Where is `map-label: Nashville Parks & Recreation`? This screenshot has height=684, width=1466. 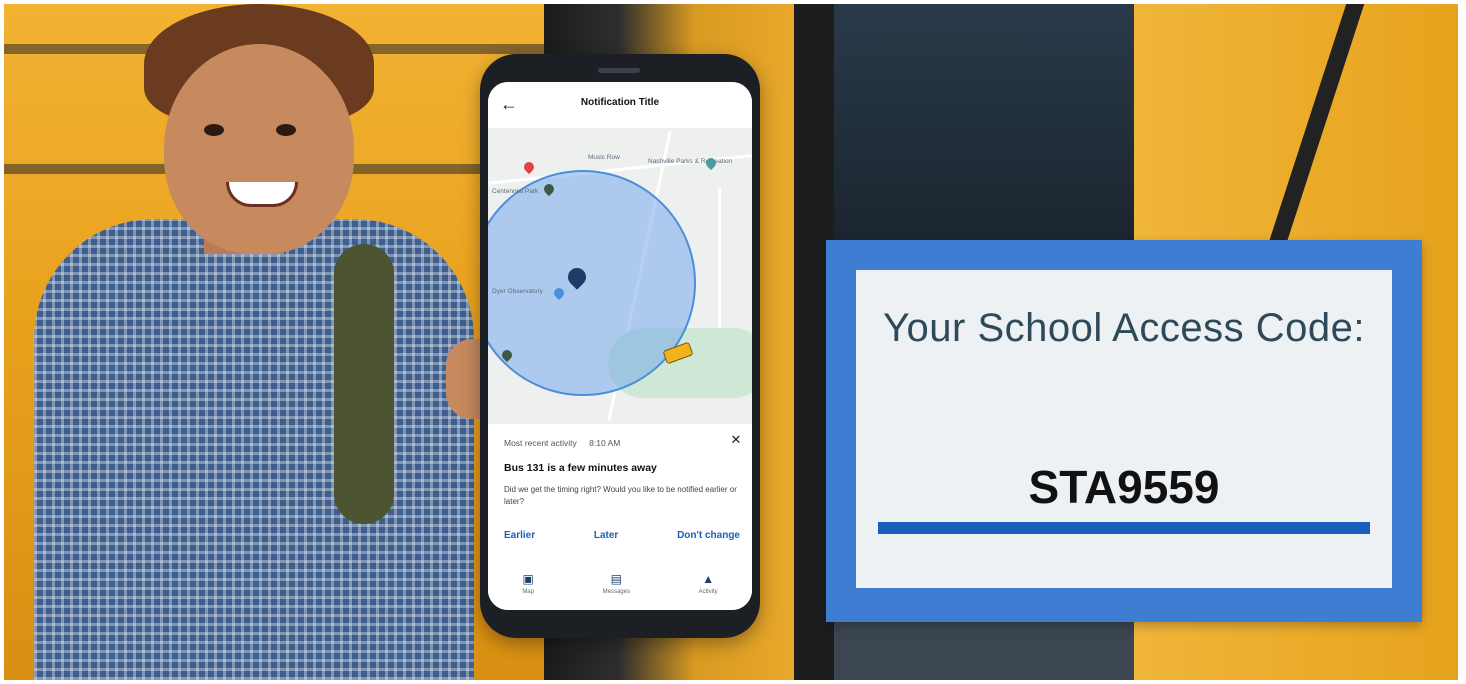
map-label: Nashville Parks & Recreation is located at coordinates (690, 161).